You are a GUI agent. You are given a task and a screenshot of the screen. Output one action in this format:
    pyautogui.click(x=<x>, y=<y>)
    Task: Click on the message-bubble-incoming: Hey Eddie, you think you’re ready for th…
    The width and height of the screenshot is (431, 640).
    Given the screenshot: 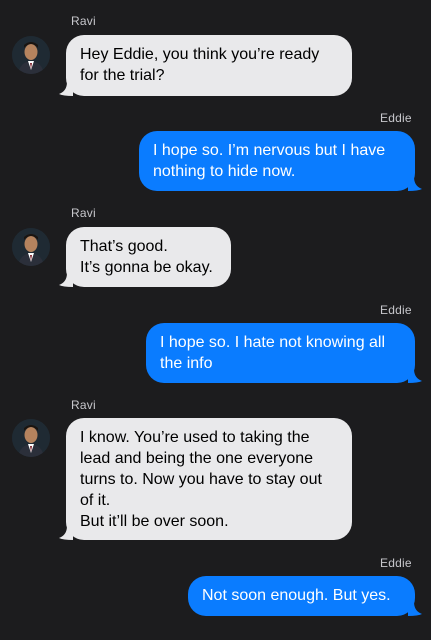 What is the action you would take?
    pyautogui.click(x=209, y=65)
    